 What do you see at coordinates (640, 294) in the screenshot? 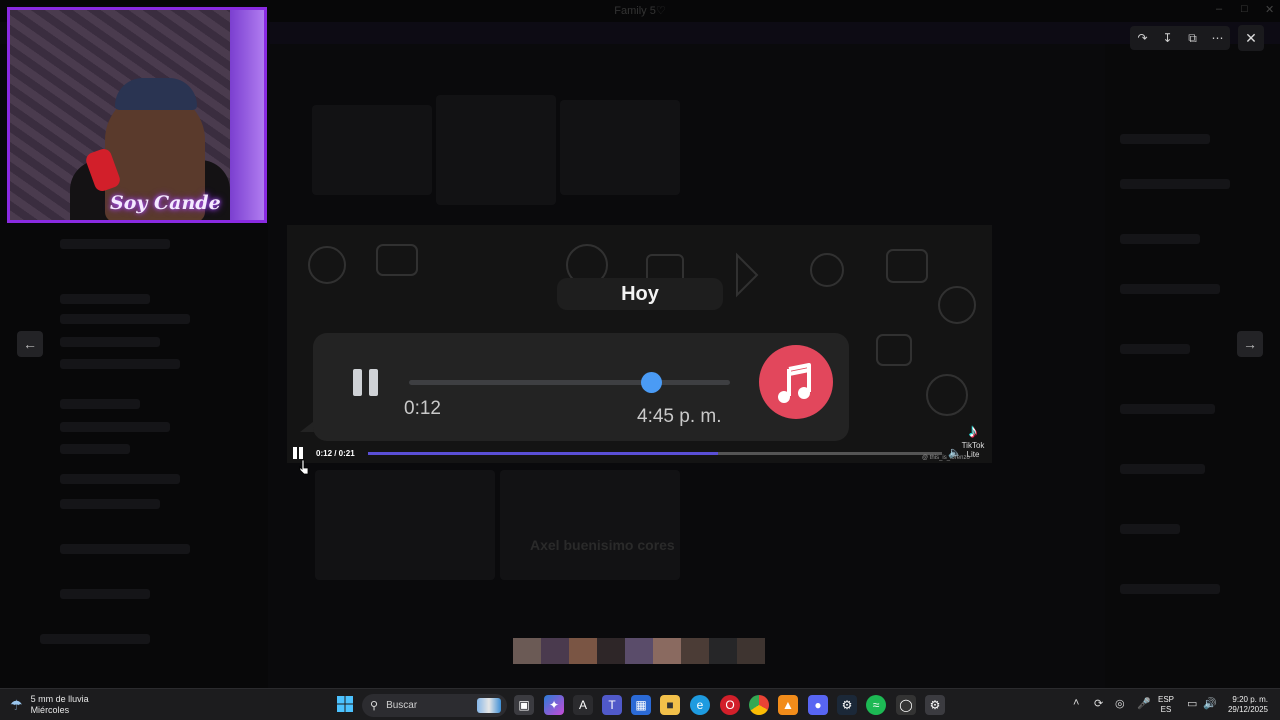
I see `date-chip: Hoy` at bounding box center [640, 294].